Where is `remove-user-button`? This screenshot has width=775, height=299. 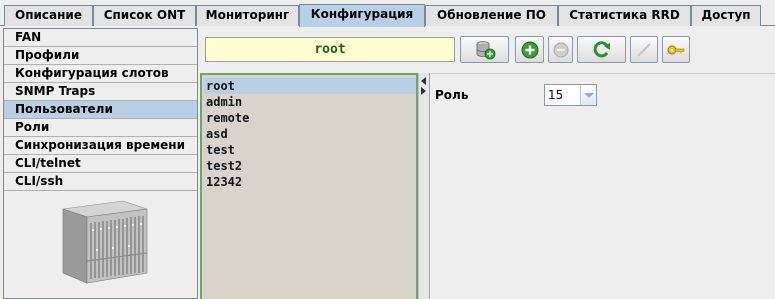 remove-user-button is located at coordinates (560, 49).